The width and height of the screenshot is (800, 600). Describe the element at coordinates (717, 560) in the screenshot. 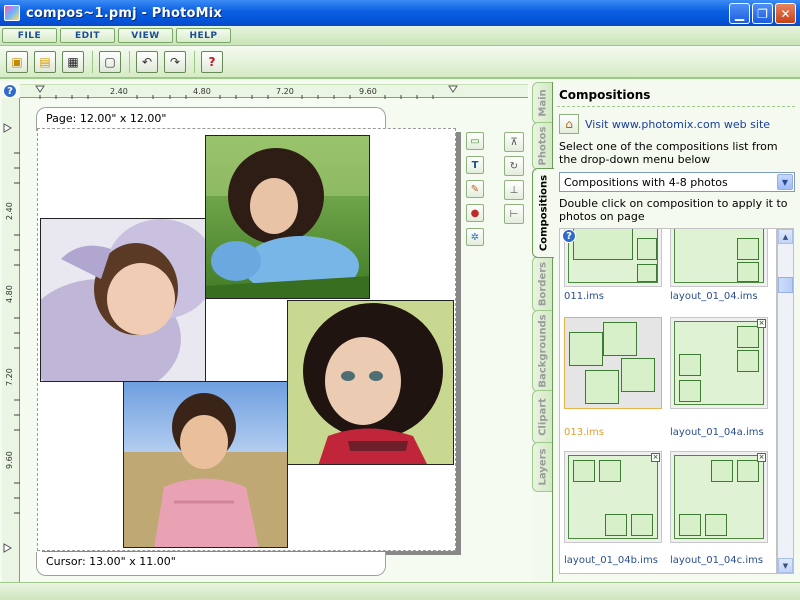

I see `composition-label: layout_01_04c.ims` at that location.